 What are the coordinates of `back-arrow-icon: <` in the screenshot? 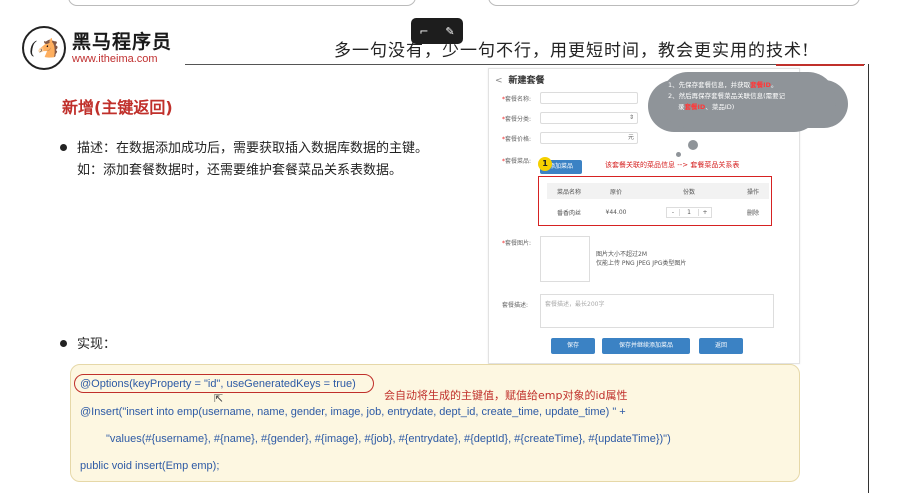 It's located at (499, 81).